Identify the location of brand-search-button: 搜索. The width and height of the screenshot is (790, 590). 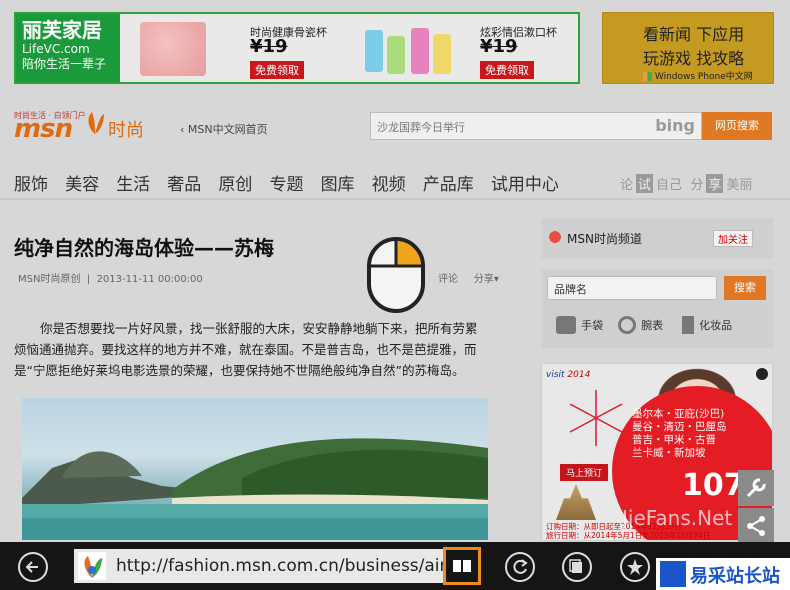
(745, 288).